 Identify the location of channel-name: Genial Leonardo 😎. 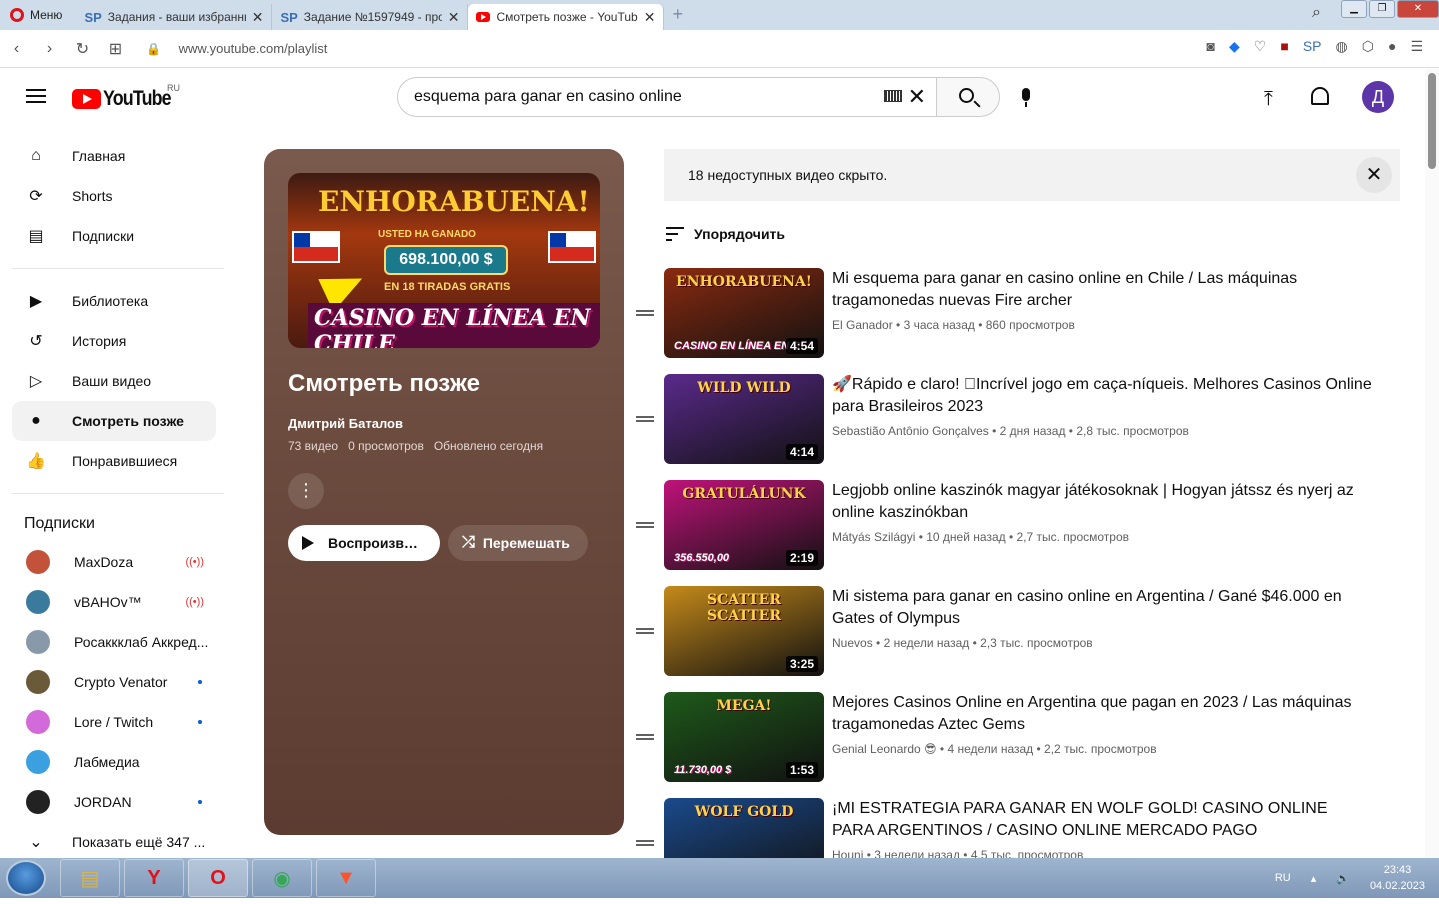
(884, 749).